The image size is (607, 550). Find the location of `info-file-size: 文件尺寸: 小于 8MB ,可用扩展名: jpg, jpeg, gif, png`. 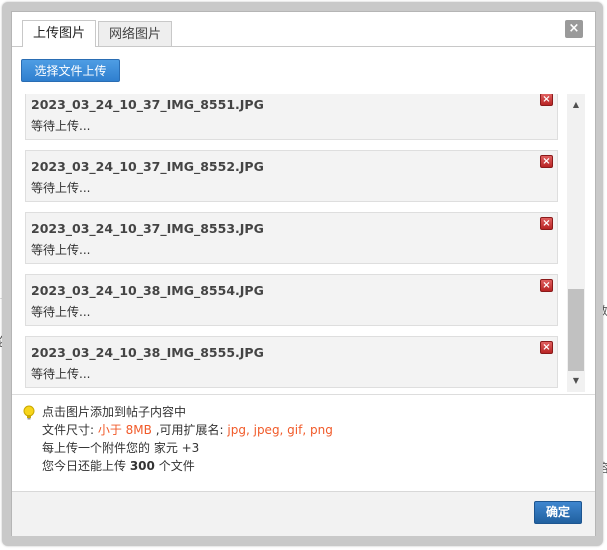

info-file-size: 文件尺寸: 小于 8MB ,可用扩展名: jpg, jpeg, gif, png is located at coordinates (187, 430).